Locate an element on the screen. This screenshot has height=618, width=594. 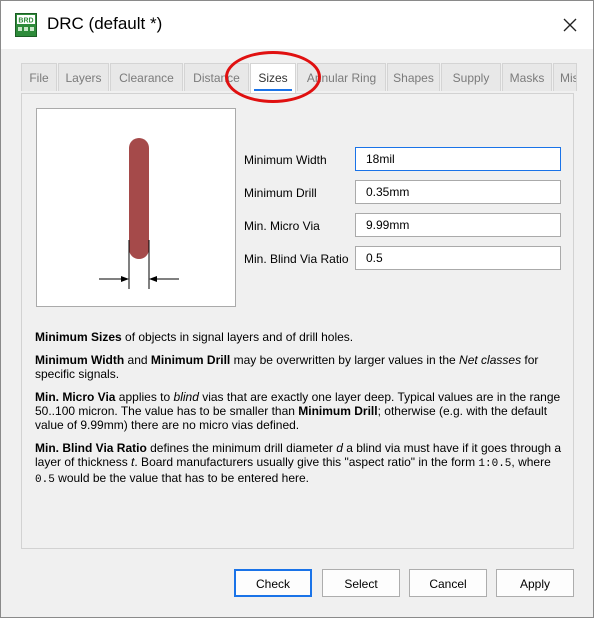
title-bar: BRD DRC (default *) is located at coordinates (297, 25).